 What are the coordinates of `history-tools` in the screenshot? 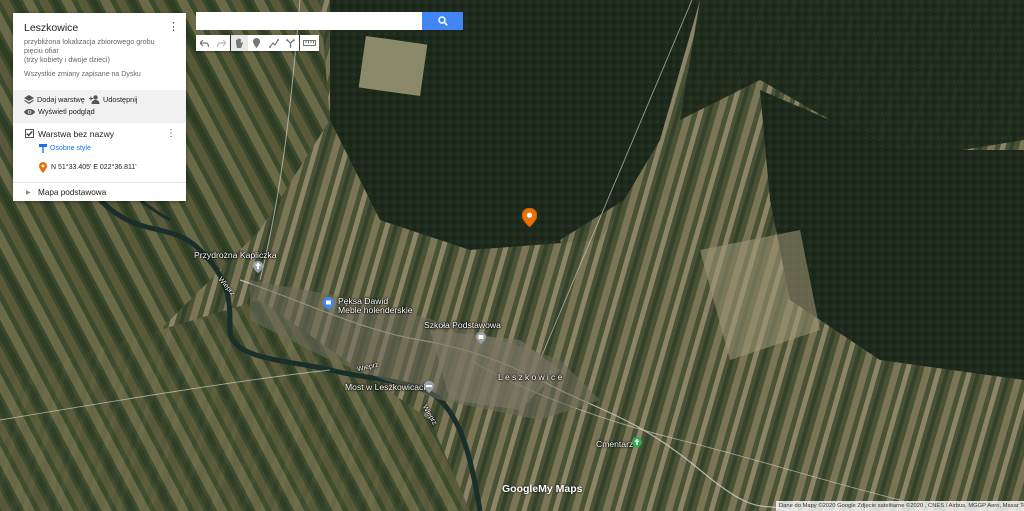 It's located at (213, 43).